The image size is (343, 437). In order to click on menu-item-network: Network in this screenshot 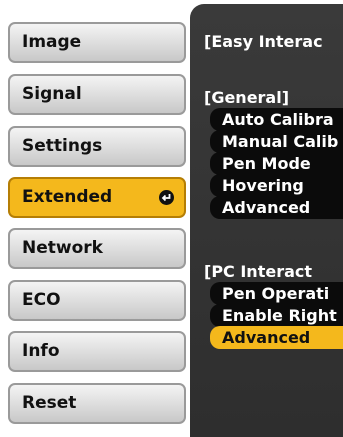, I will do `click(97, 248)`.